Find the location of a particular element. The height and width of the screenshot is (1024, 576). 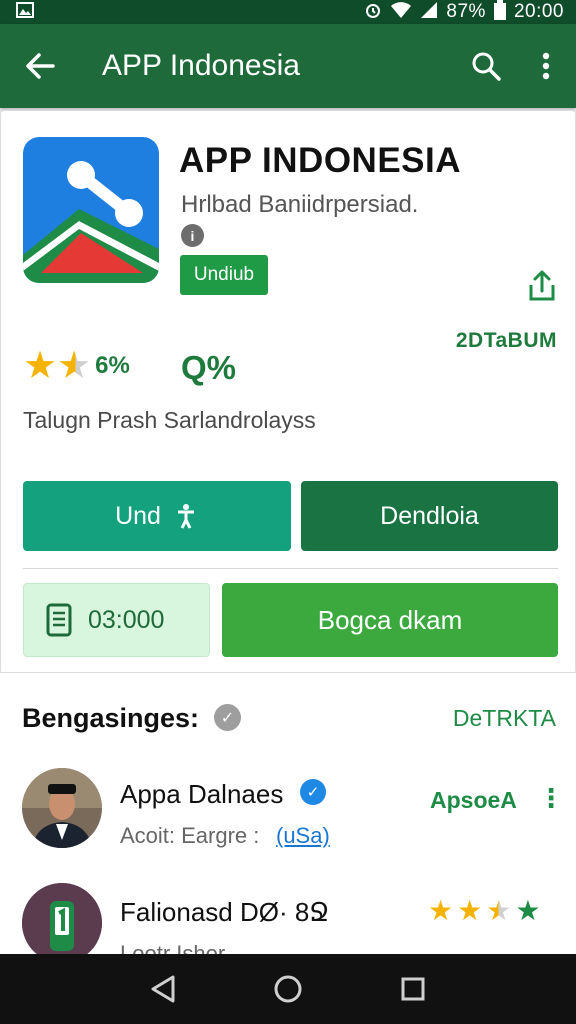

back-button is located at coordinates (40, 66).